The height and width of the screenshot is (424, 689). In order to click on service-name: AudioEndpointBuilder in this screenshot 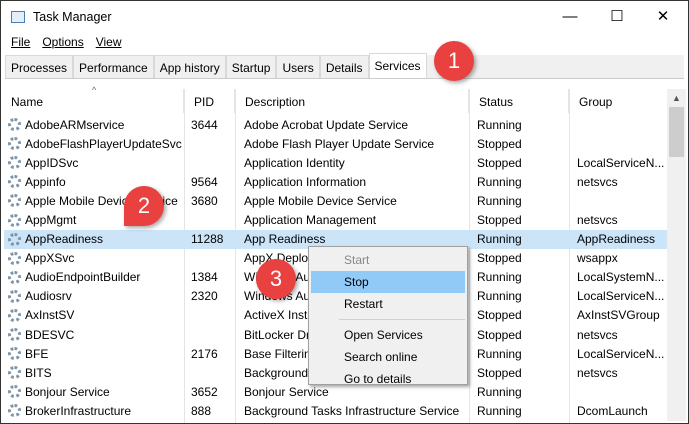, I will do `click(95, 277)`.